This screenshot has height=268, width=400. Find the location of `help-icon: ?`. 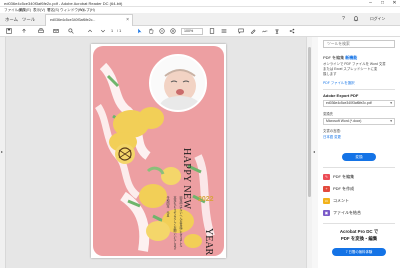

help-icon: ? is located at coordinates (343, 19).